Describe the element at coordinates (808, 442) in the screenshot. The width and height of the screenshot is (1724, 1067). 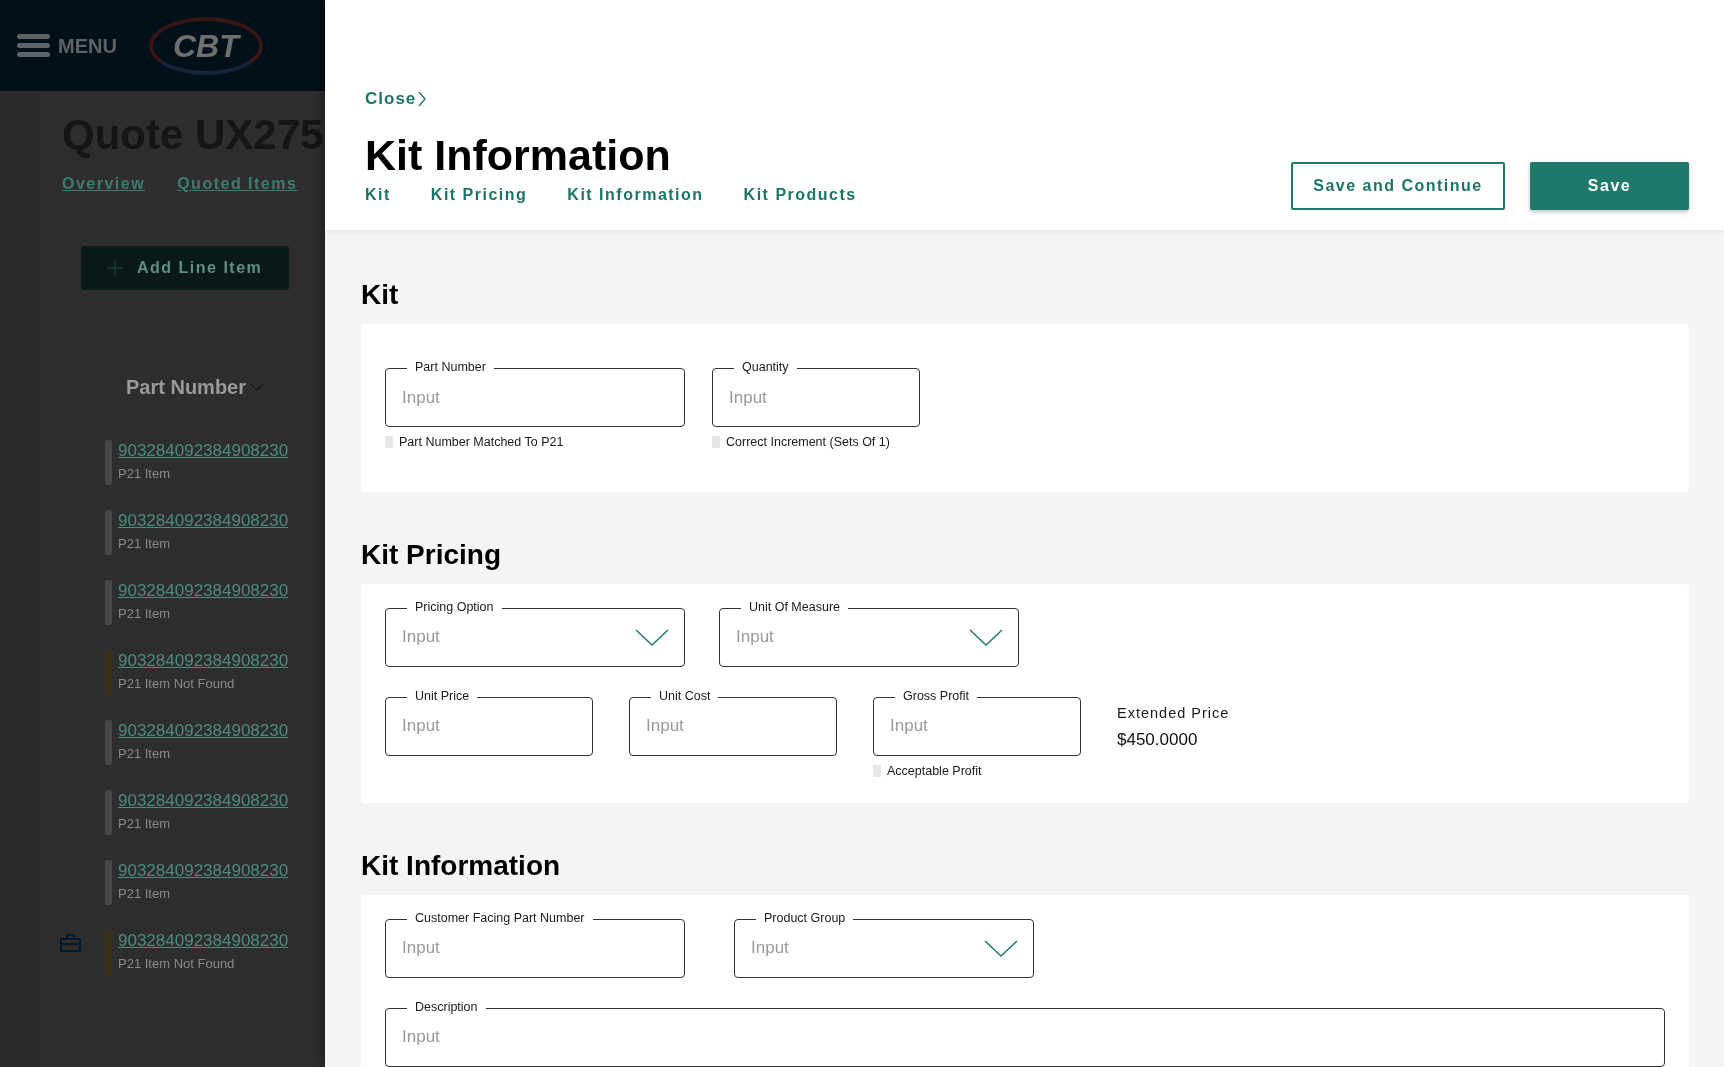
I see `checkbox-label: Correct Increment (Sets Of 1)` at that location.